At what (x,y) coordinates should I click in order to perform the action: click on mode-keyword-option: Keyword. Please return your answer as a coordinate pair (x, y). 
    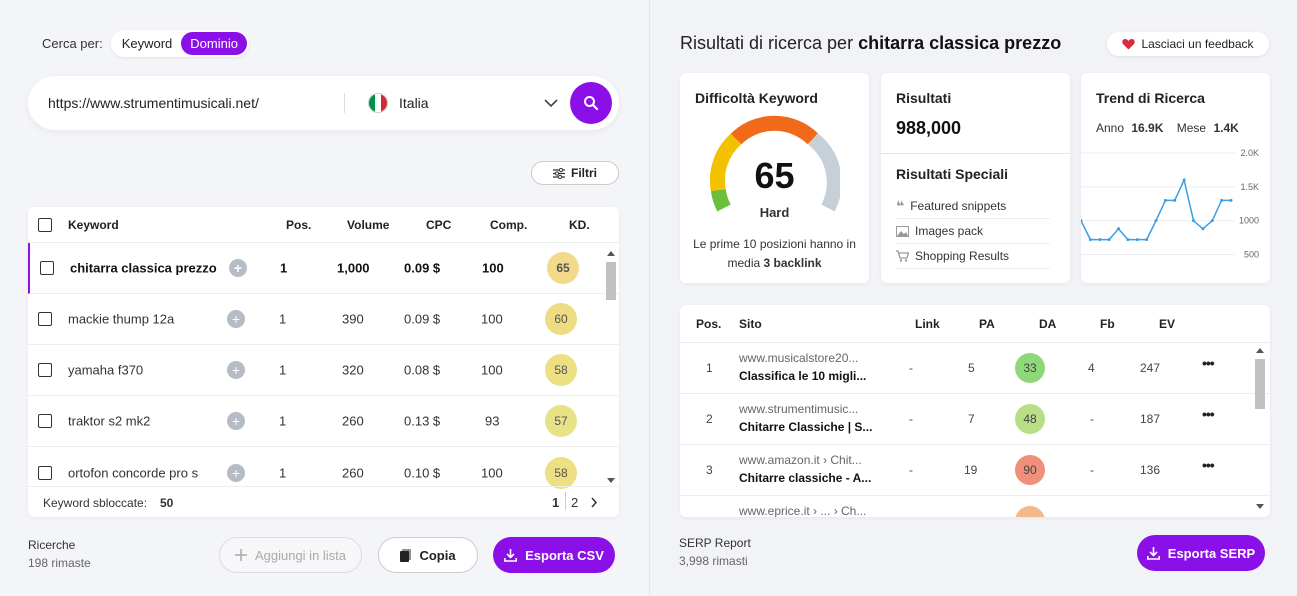
    Looking at the image, I should click on (147, 43).